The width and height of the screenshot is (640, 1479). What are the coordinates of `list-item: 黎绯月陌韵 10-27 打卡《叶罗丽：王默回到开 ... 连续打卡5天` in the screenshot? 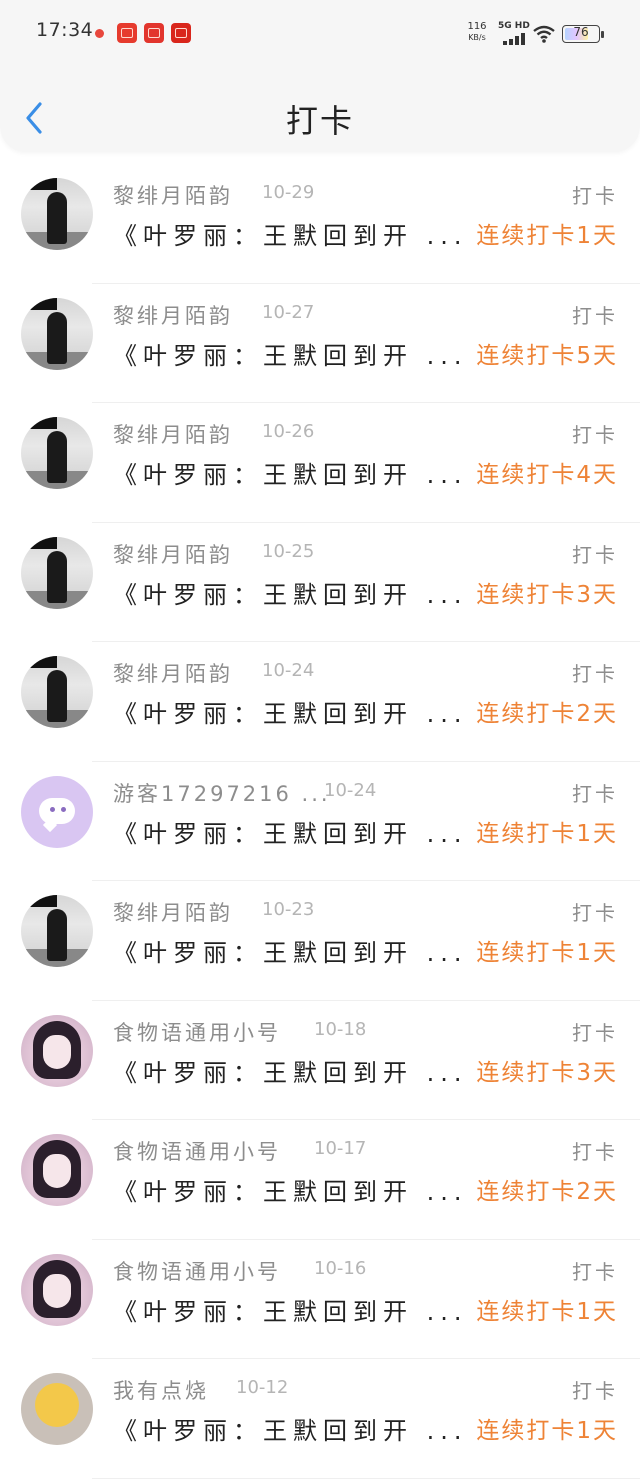 It's located at (320, 343).